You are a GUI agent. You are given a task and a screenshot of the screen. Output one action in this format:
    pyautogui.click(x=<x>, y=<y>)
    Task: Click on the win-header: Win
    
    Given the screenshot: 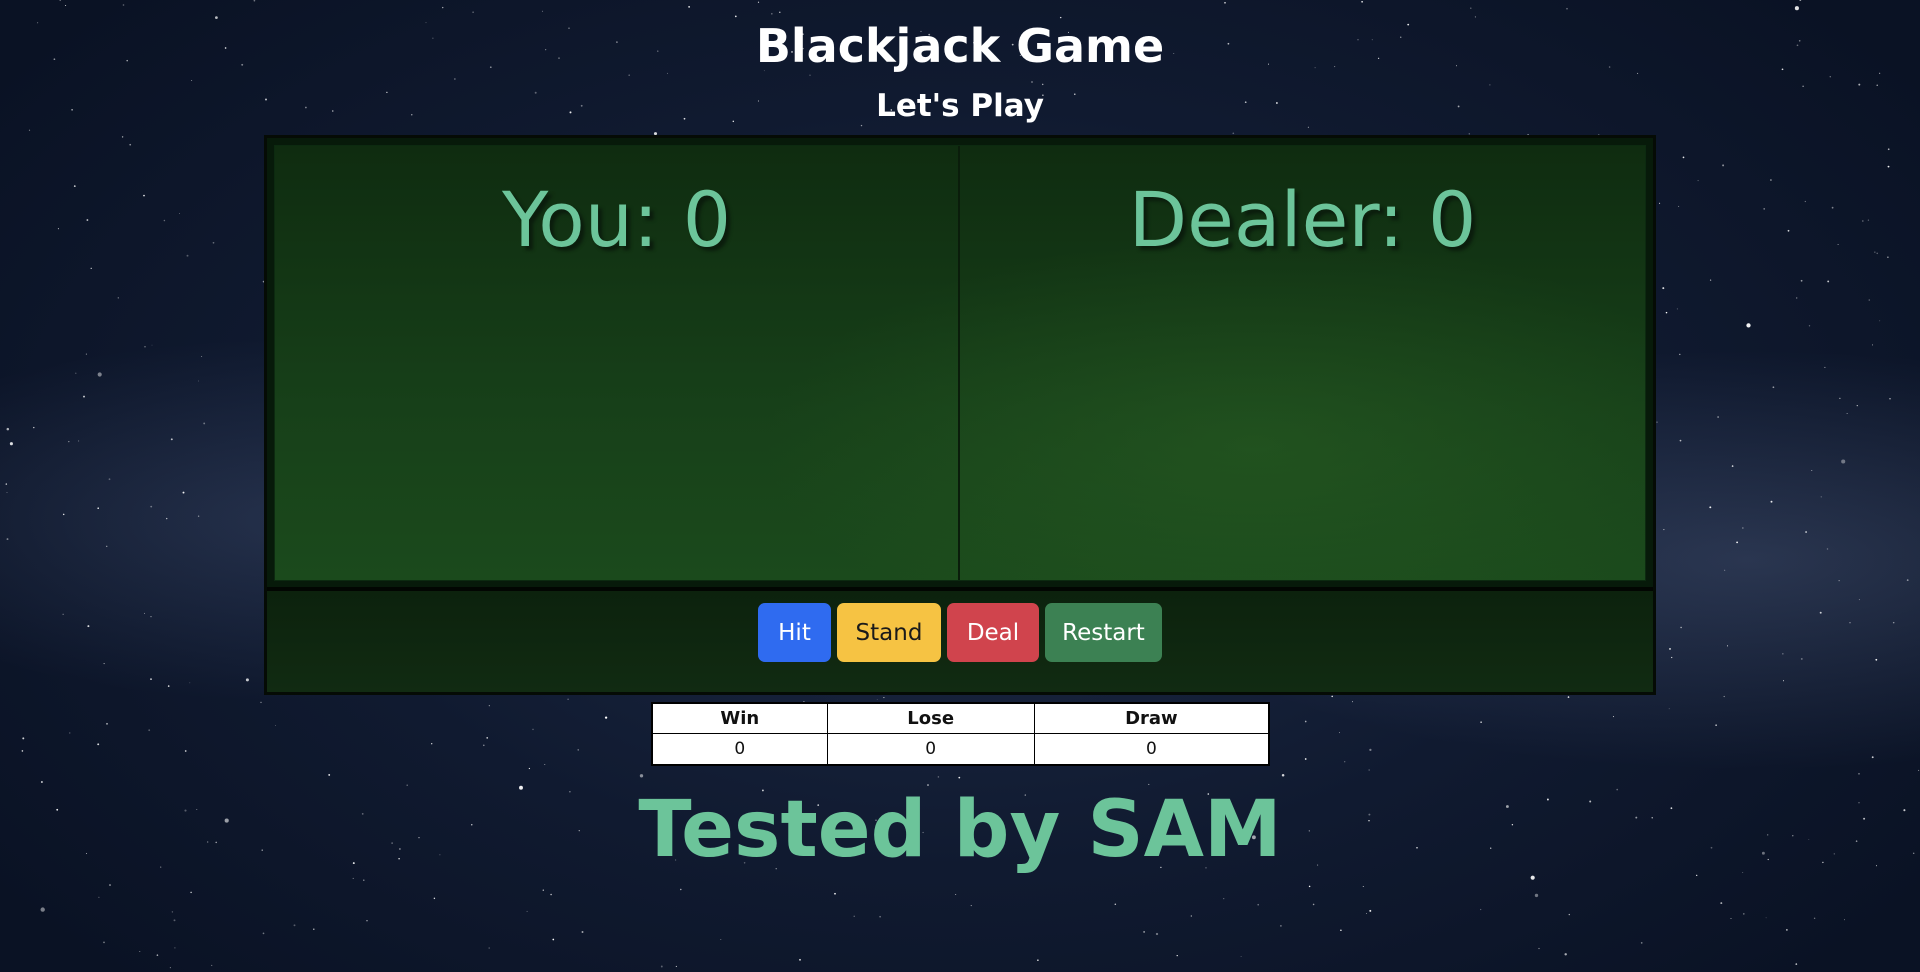 What is the action you would take?
    pyautogui.click(x=739, y=718)
    